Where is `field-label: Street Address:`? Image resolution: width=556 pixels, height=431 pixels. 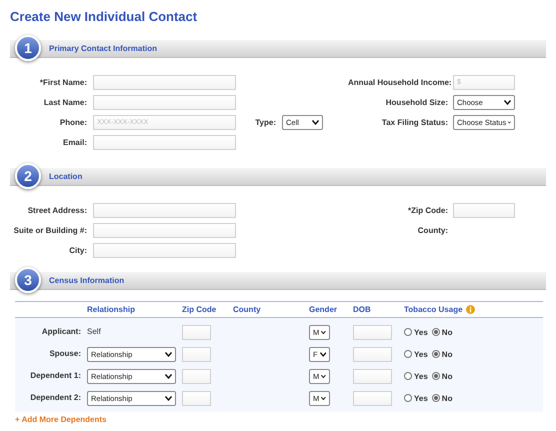 field-label: Street Address: is located at coordinates (56, 211).